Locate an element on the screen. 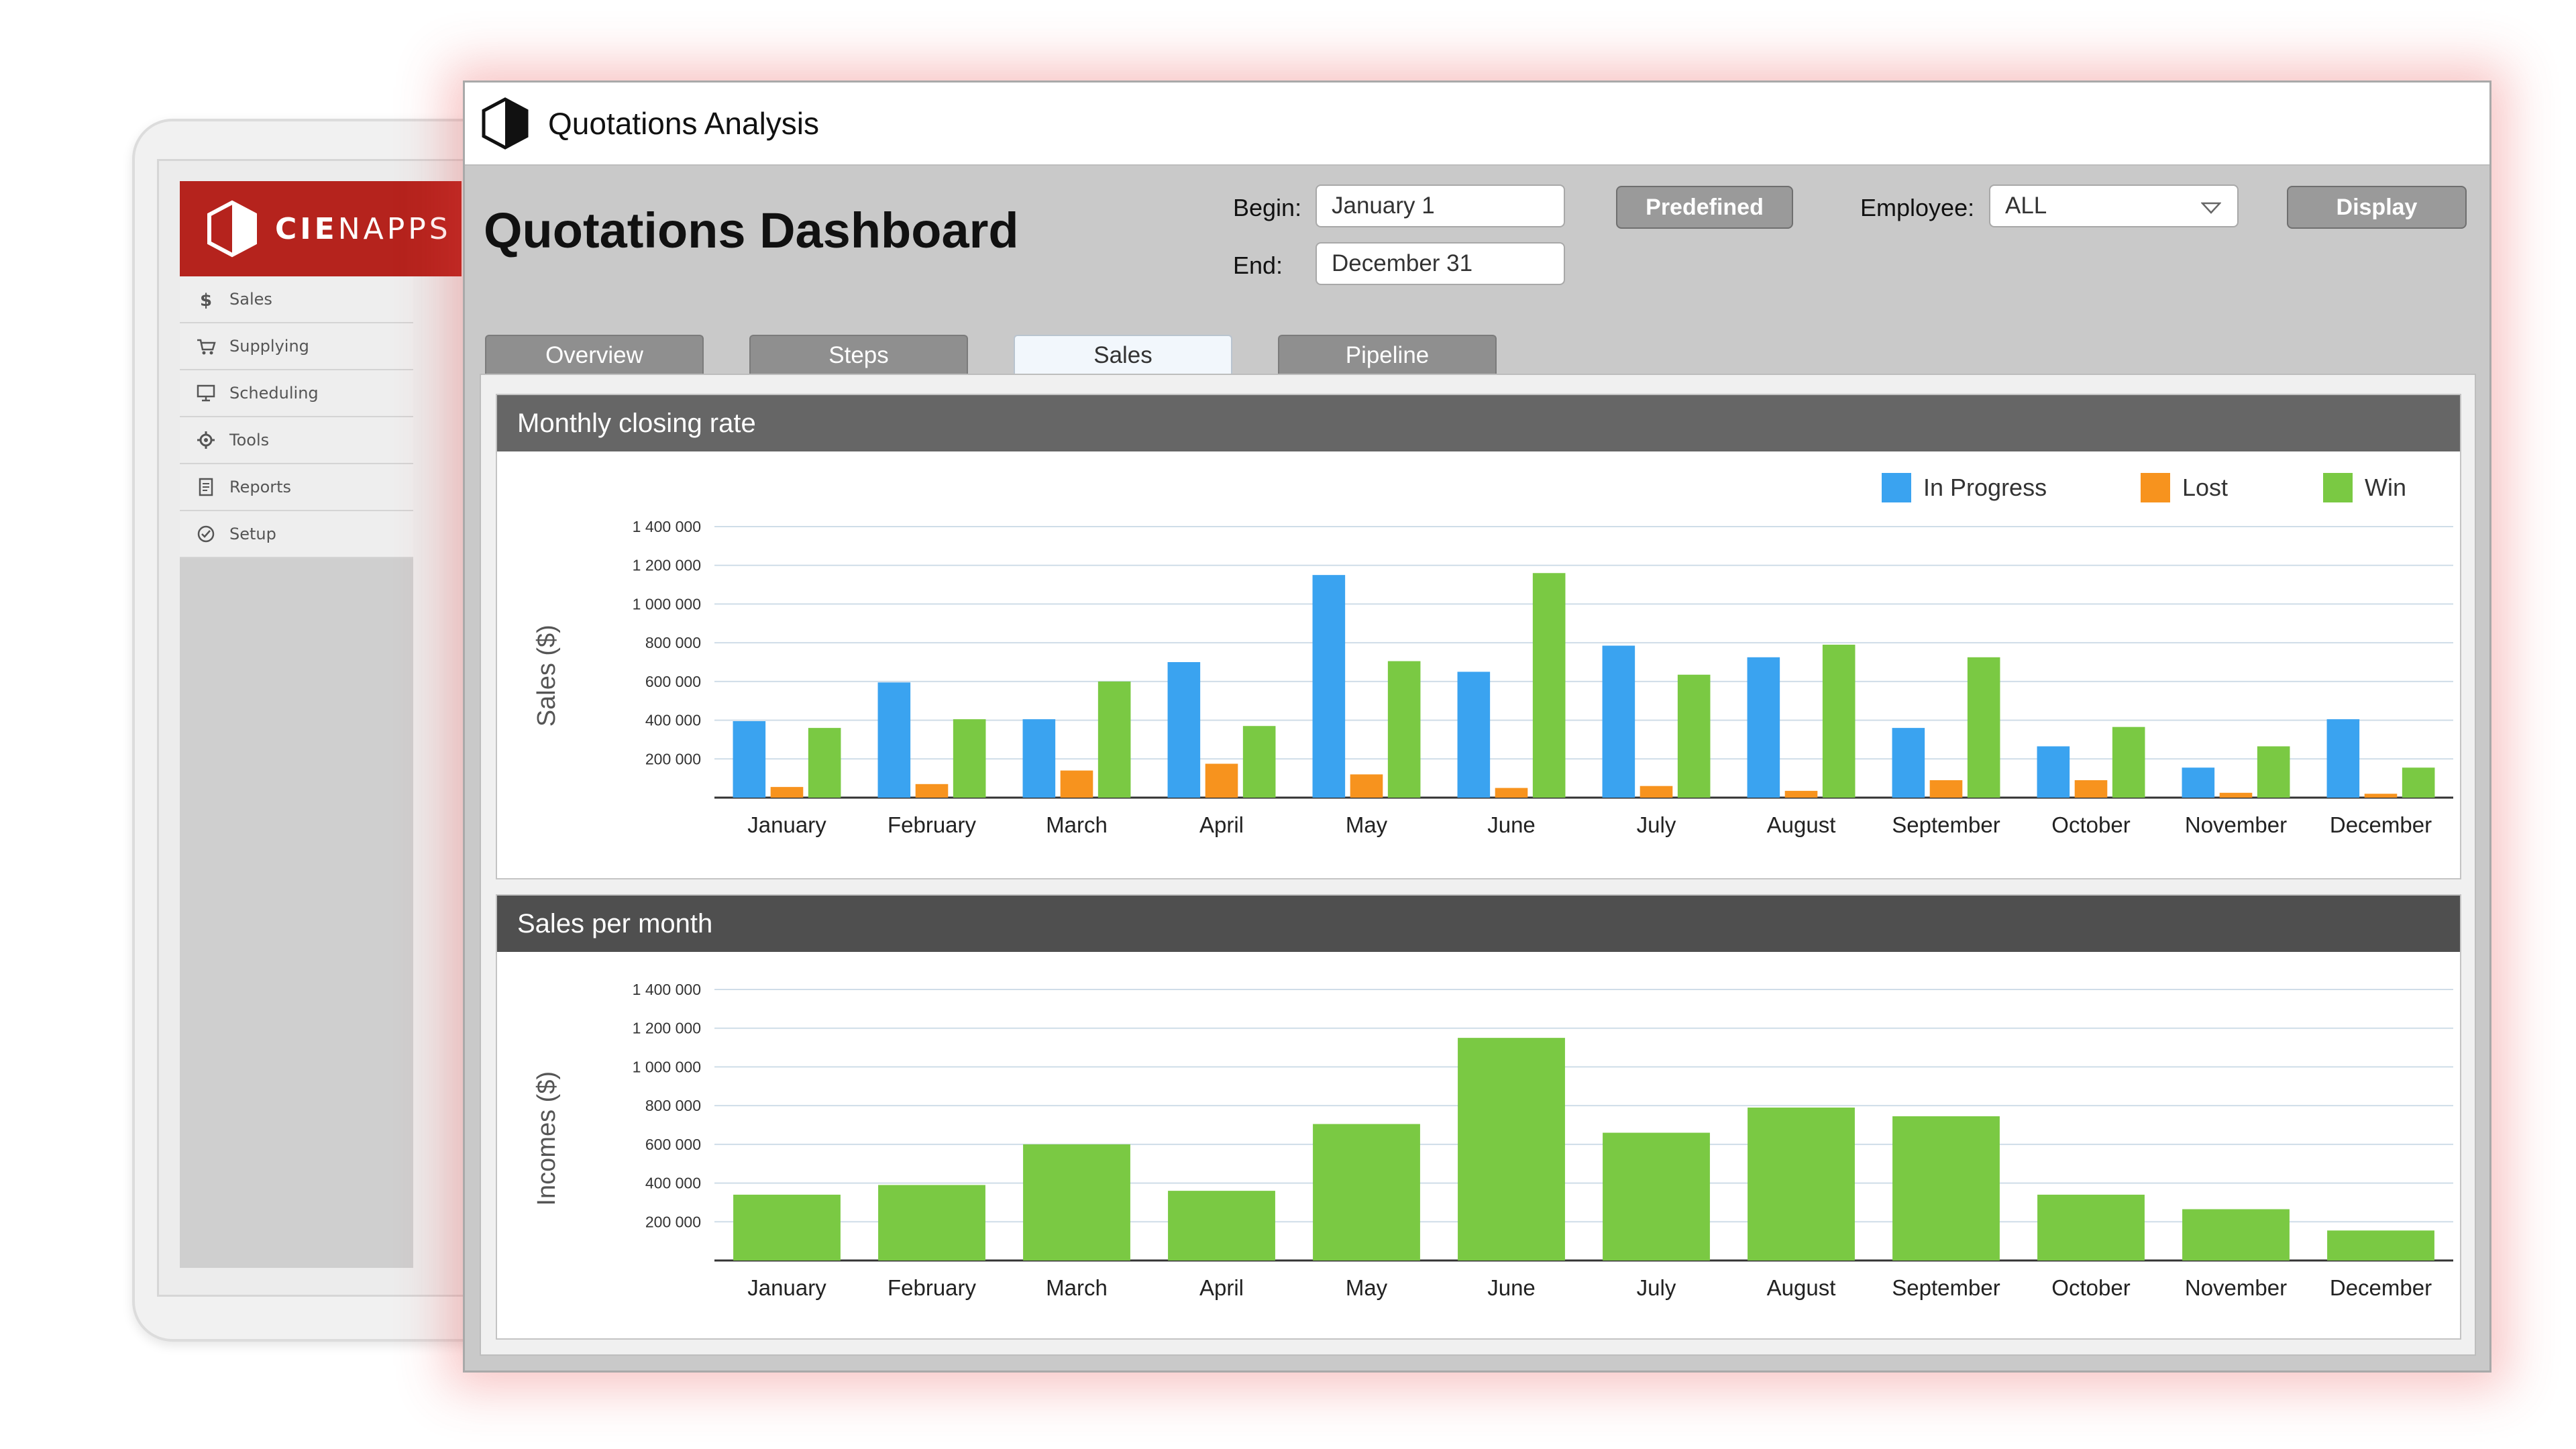 This screenshot has width=2576, height=1449. sidebar-item-reports: Reports is located at coordinates (296, 487).